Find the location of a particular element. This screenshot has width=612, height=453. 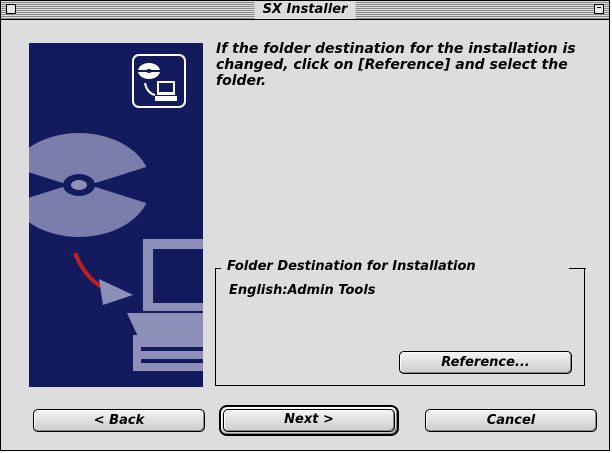

next-button-label: Next > is located at coordinates (309, 419).